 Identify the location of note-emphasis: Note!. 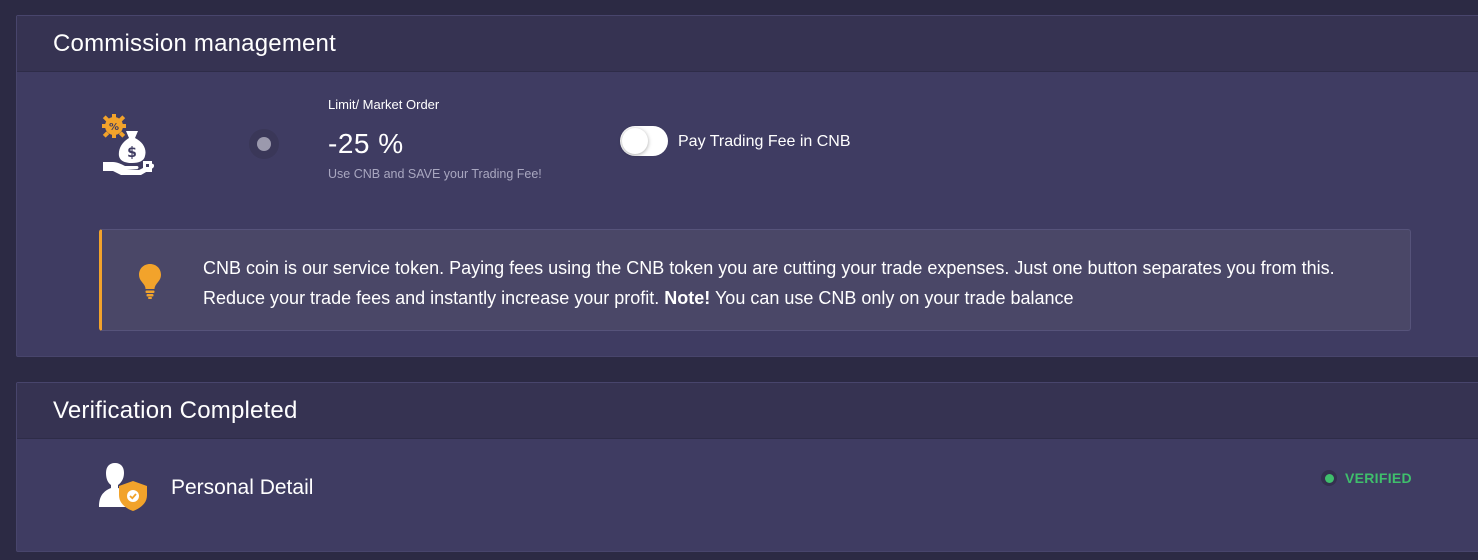
(687, 298).